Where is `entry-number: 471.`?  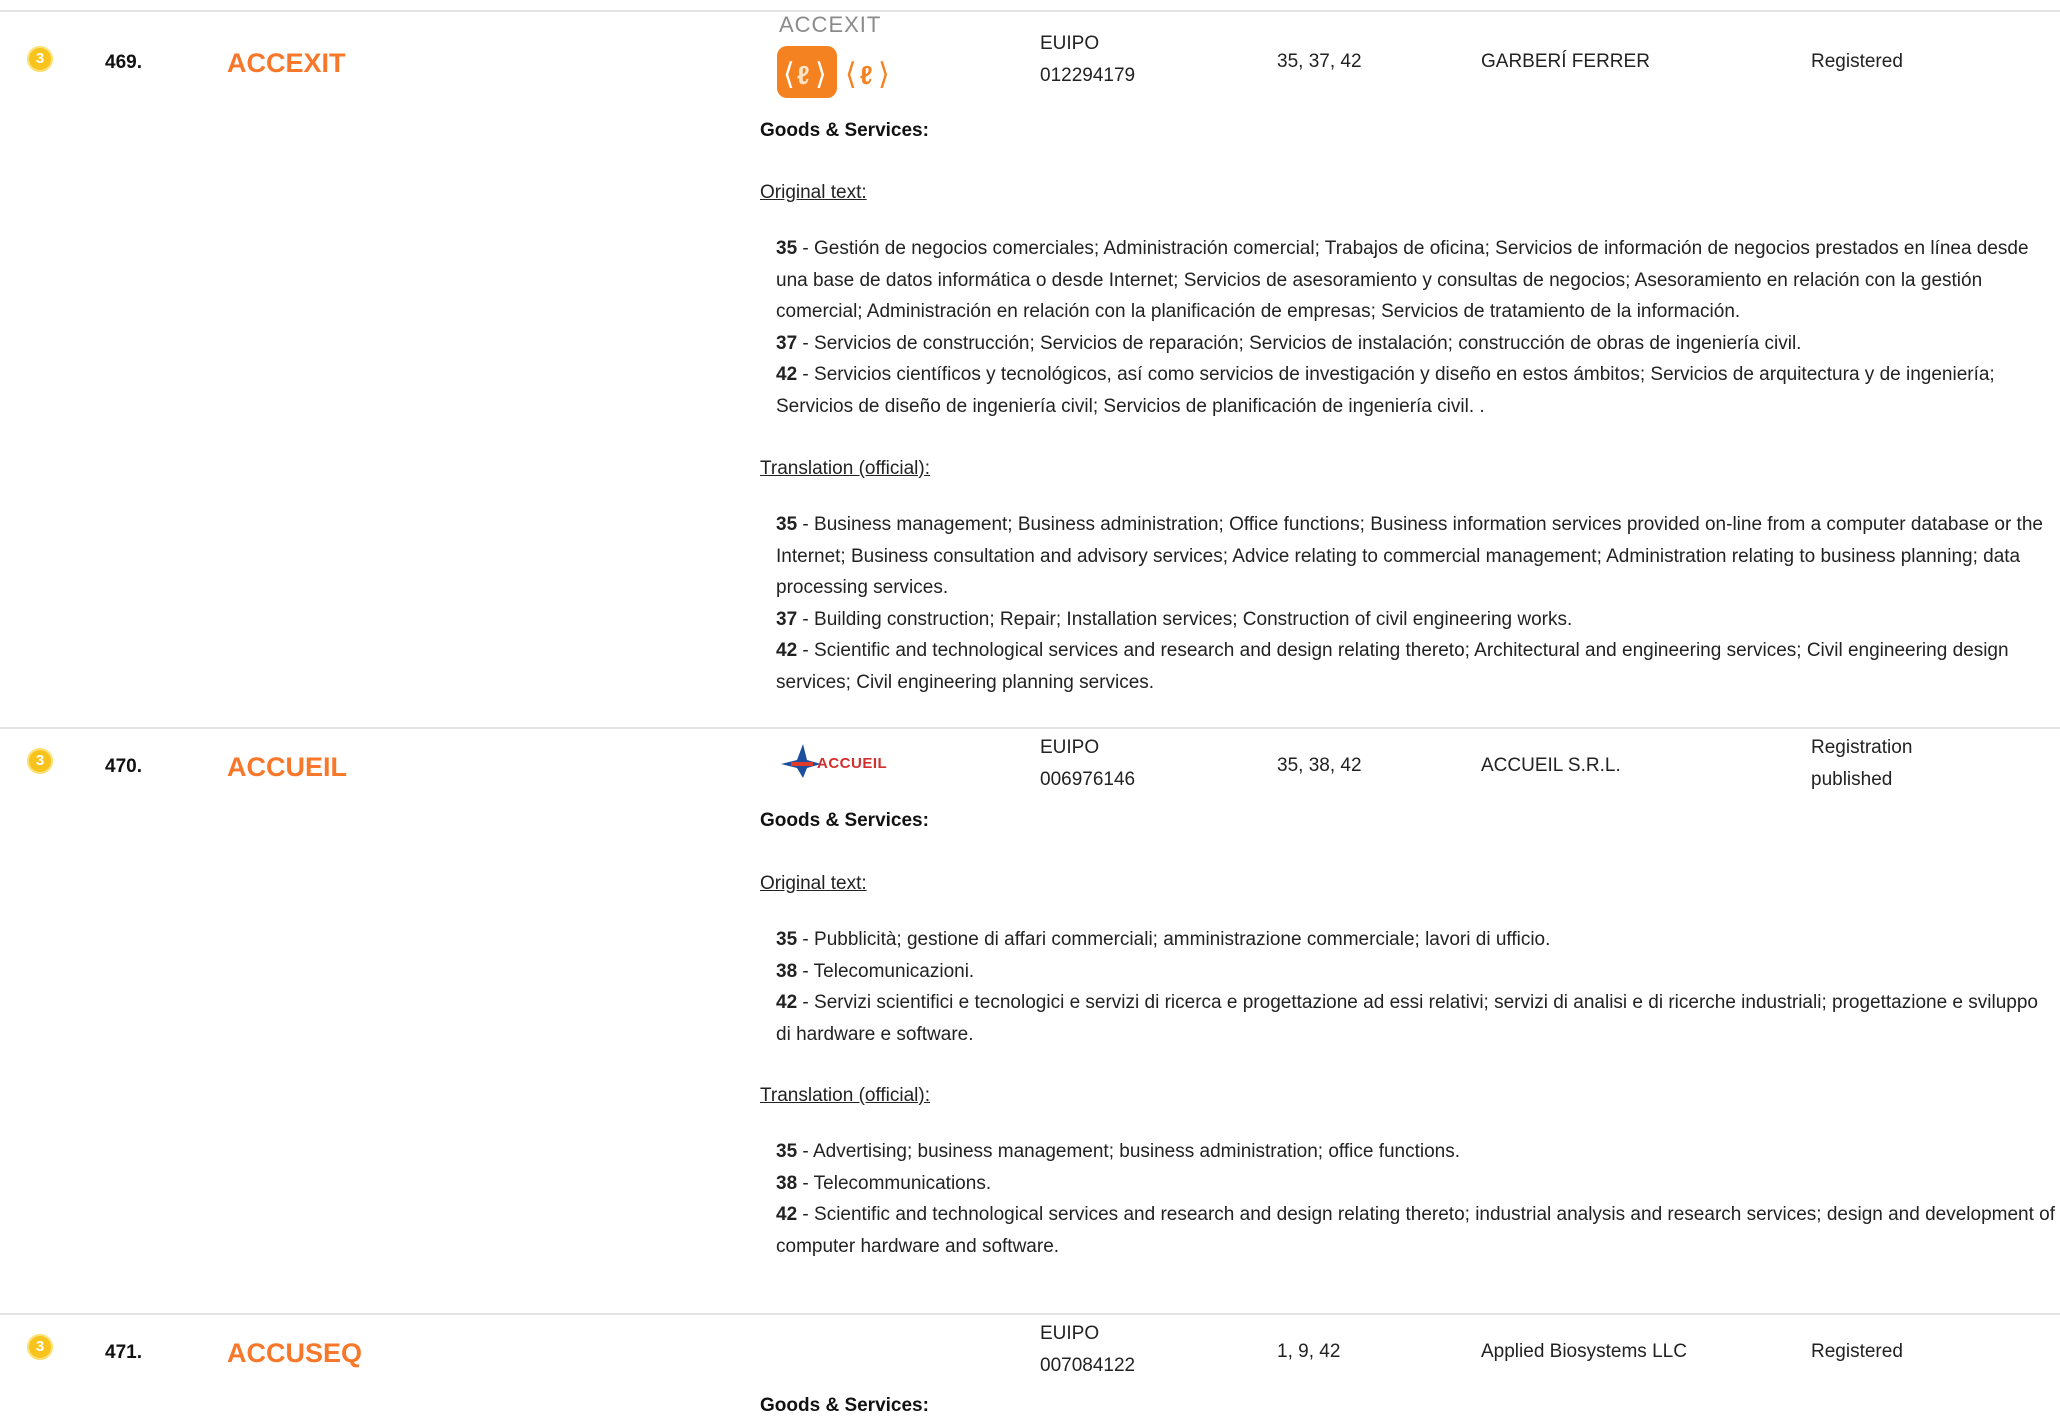
entry-number: 471. is located at coordinates (123, 1352).